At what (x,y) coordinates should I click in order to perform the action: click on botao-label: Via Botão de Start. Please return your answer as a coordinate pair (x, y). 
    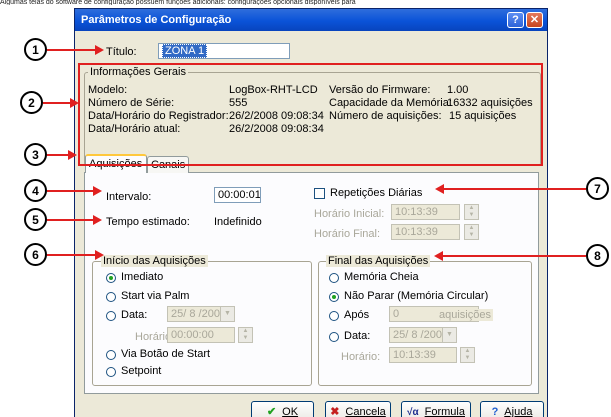
    Looking at the image, I should click on (166, 354).